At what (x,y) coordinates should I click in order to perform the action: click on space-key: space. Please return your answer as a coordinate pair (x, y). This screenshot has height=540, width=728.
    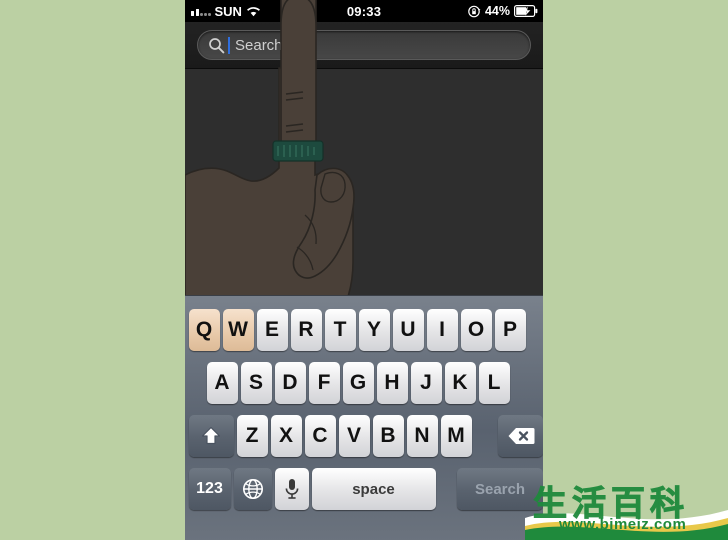
    Looking at the image, I should click on (373, 489).